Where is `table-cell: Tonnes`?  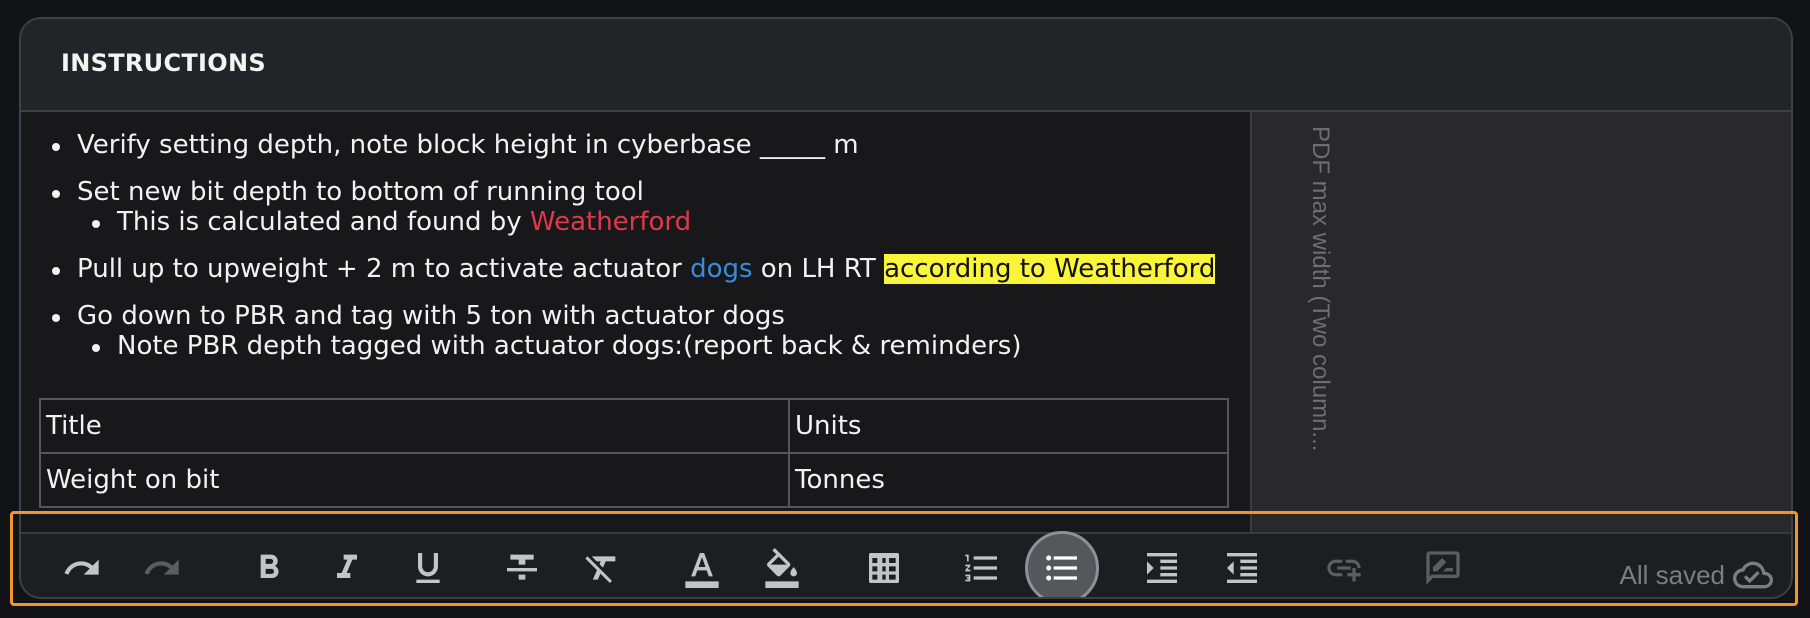
table-cell: Tonnes is located at coordinates (1008, 480).